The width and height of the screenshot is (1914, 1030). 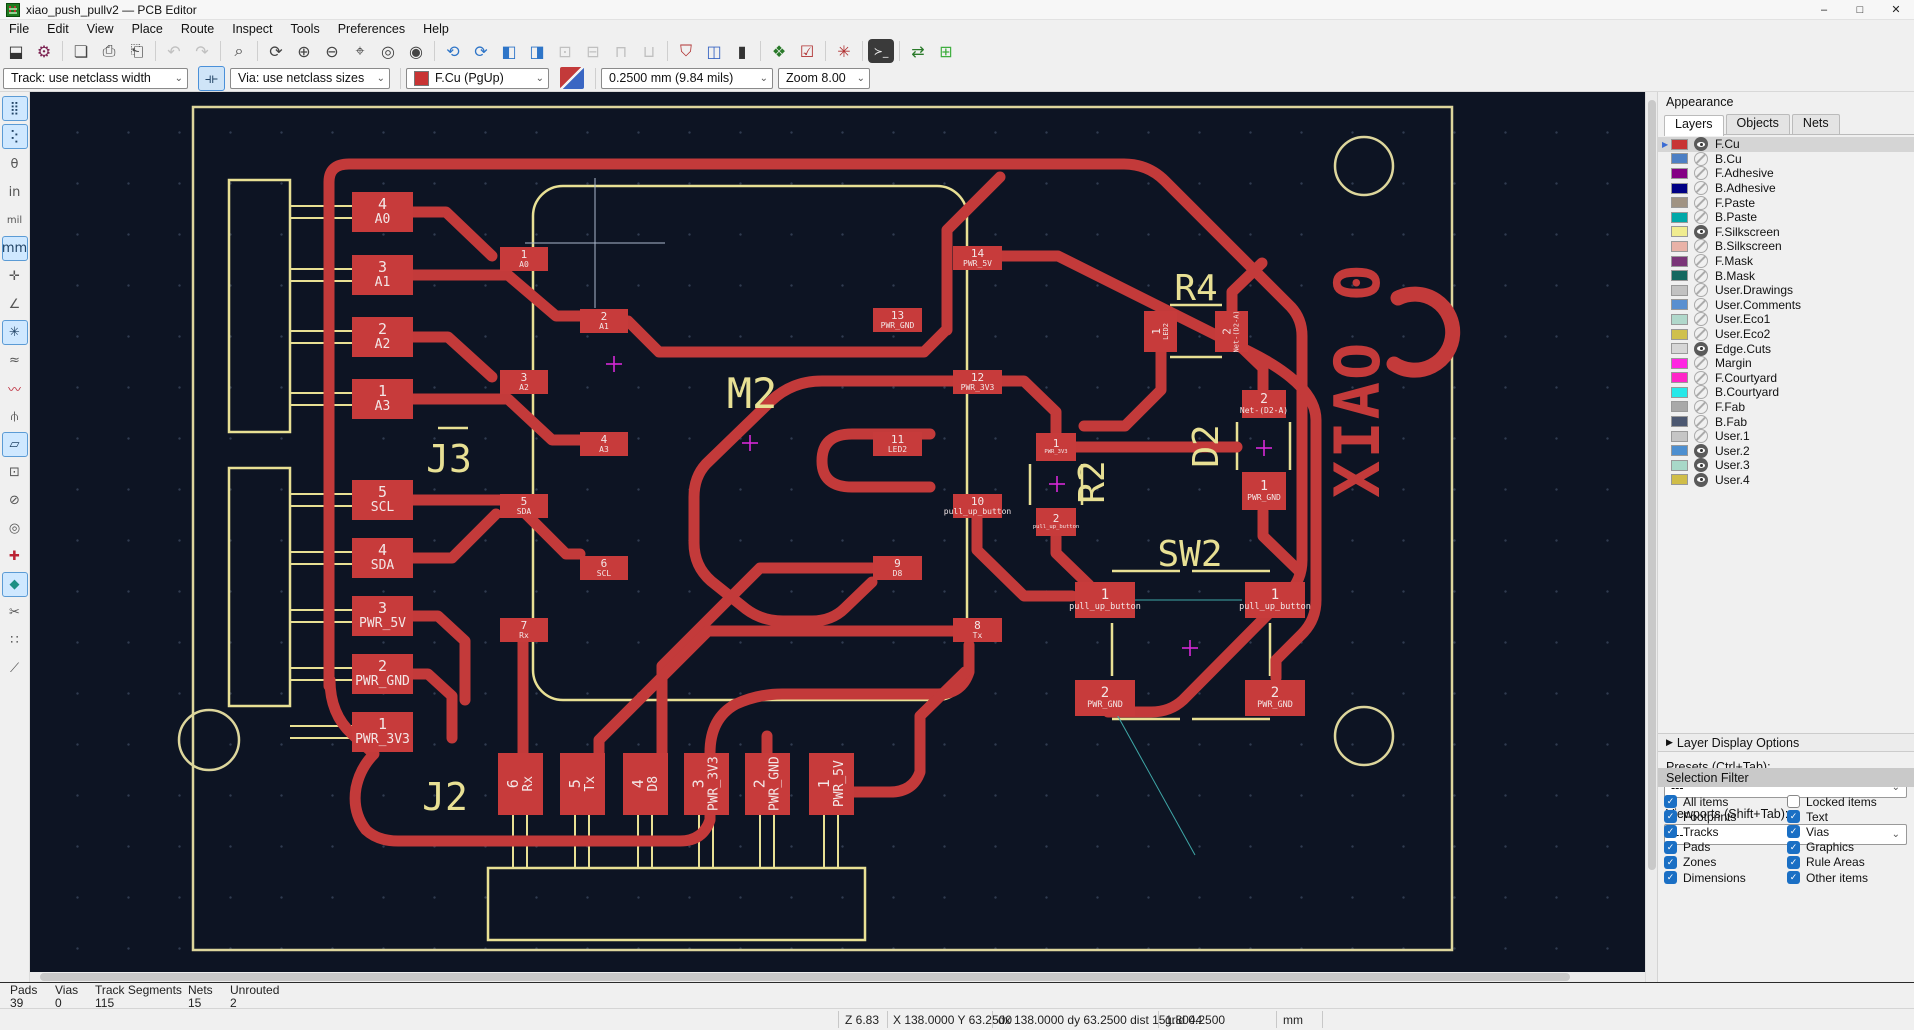 What do you see at coordinates (1848, 847) in the screenshot?
I see `filter-graphics: ✓ Graphics` at bounding box center [1848, 847].